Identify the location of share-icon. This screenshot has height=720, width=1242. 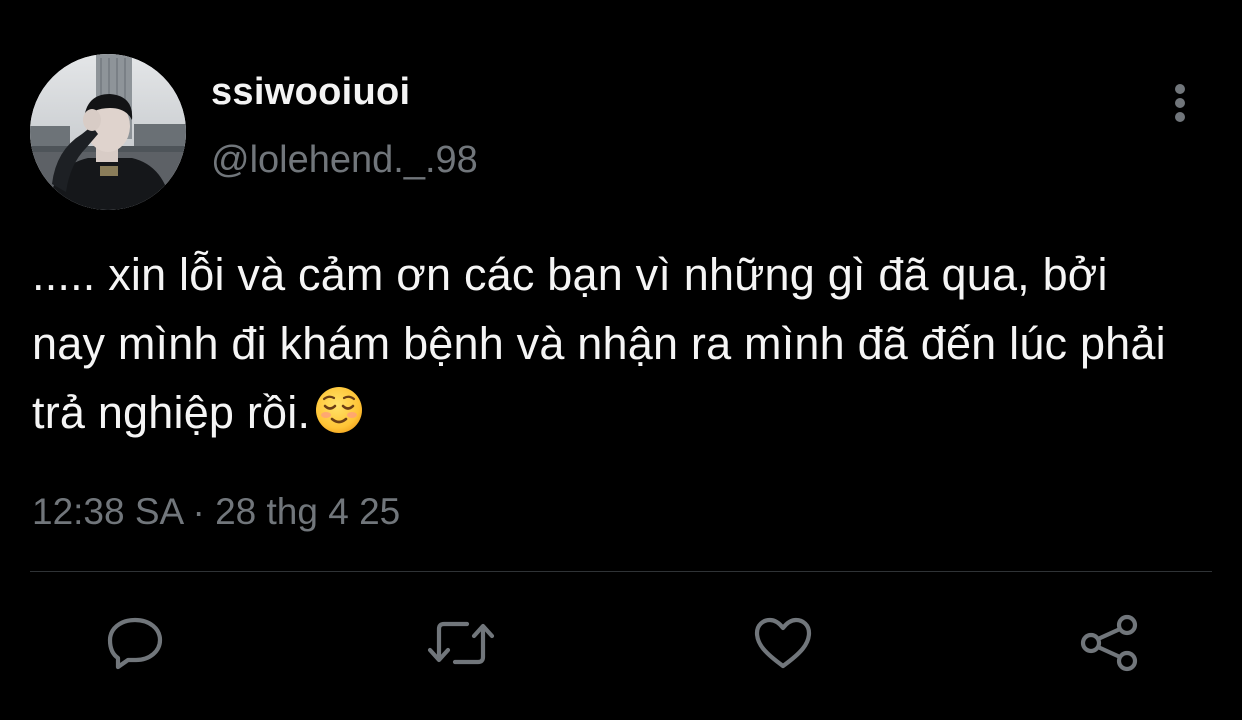
(1109, 643).